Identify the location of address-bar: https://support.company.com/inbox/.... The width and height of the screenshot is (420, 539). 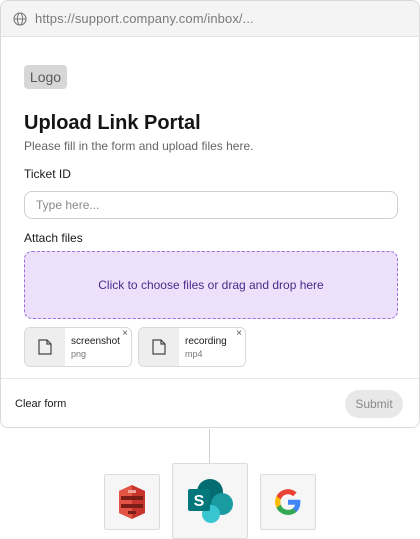
(210, 19).